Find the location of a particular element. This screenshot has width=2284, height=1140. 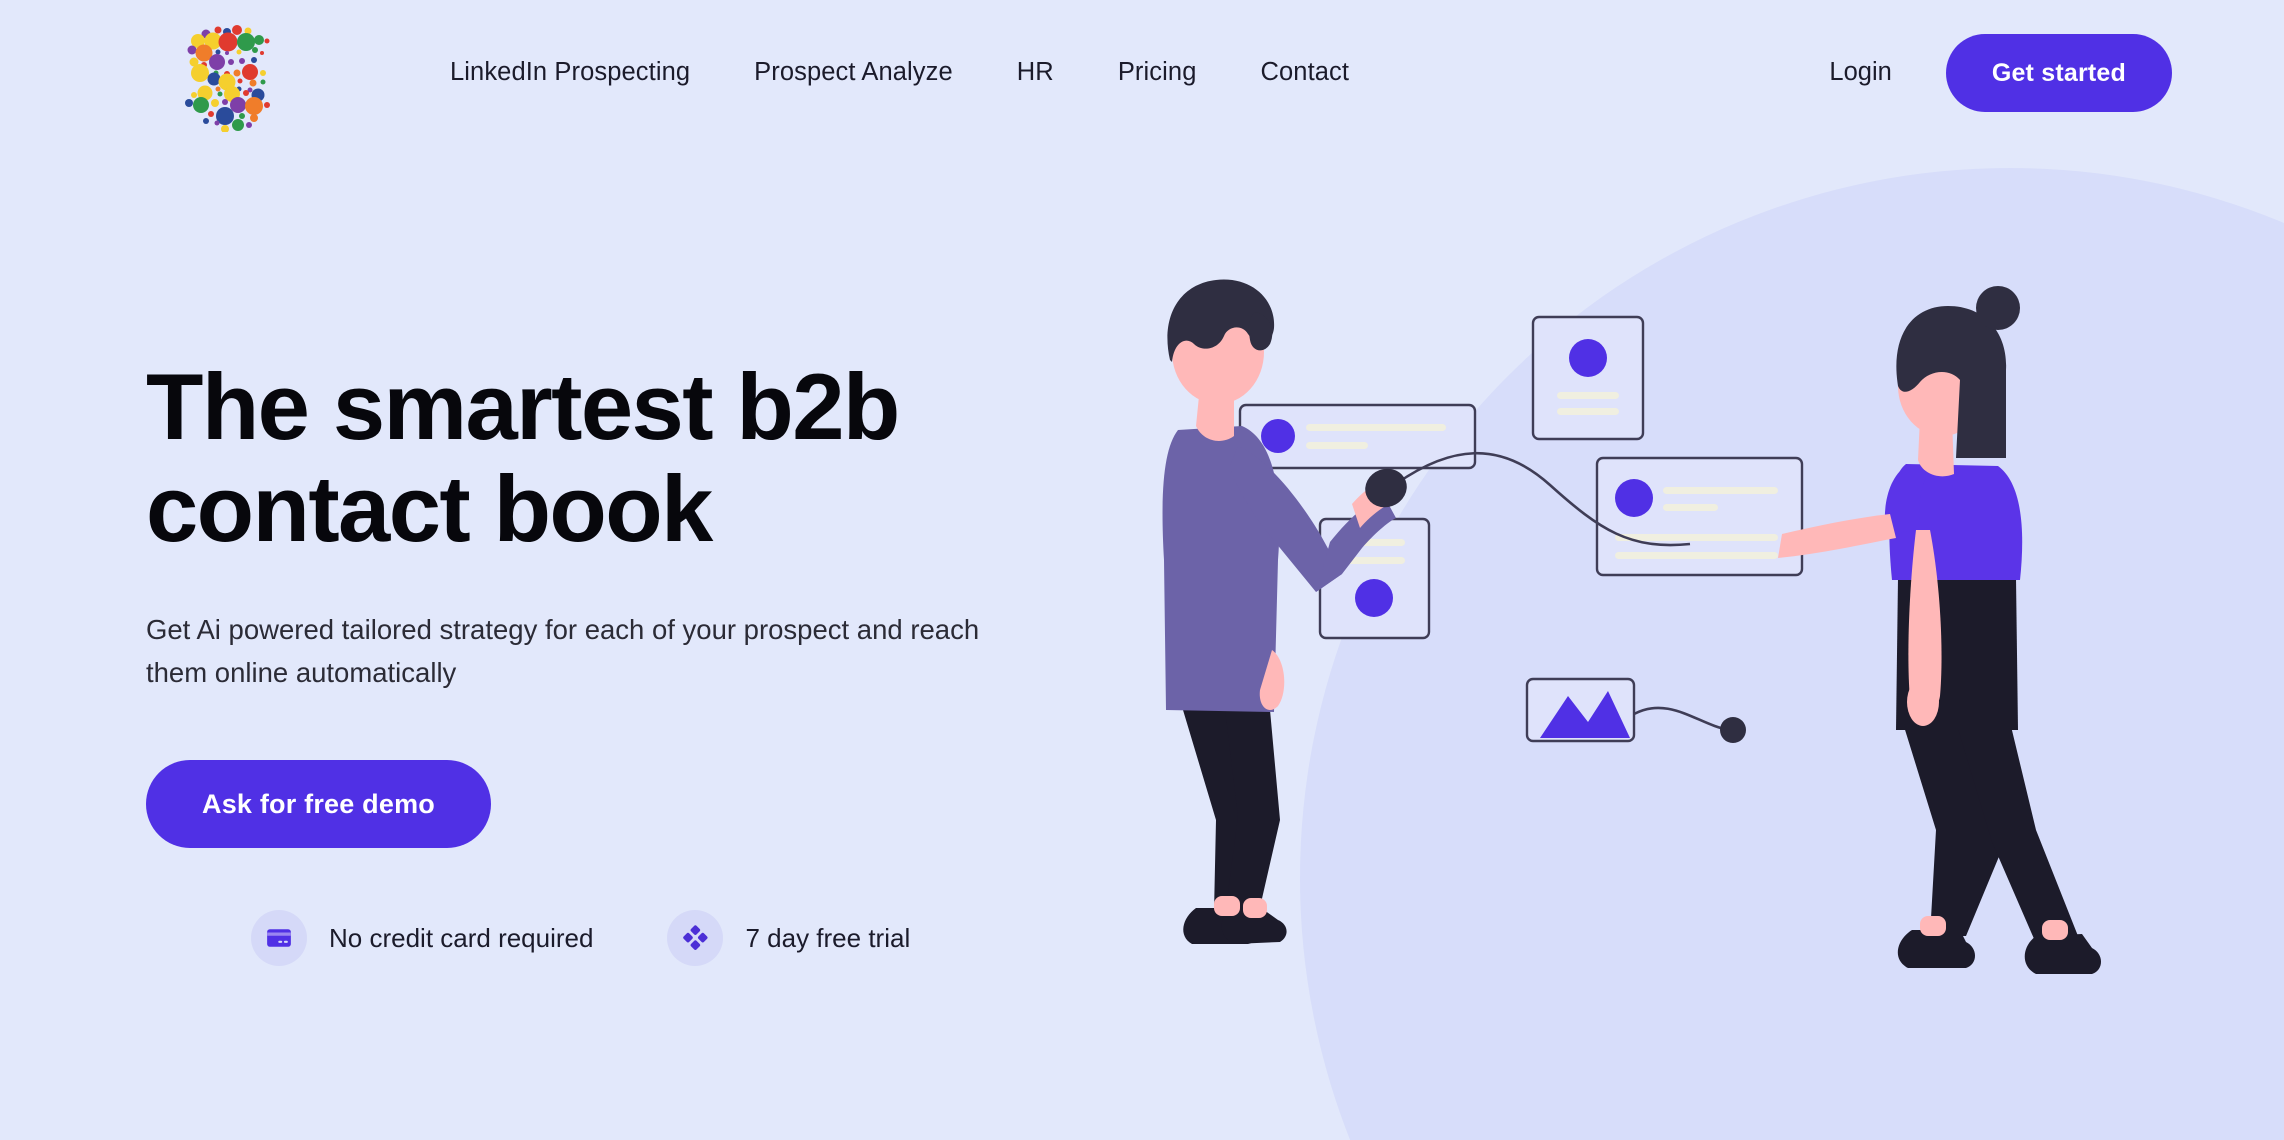

ask-for-free-demo-button: Ask for free demo is located at coordinates (318, 804).